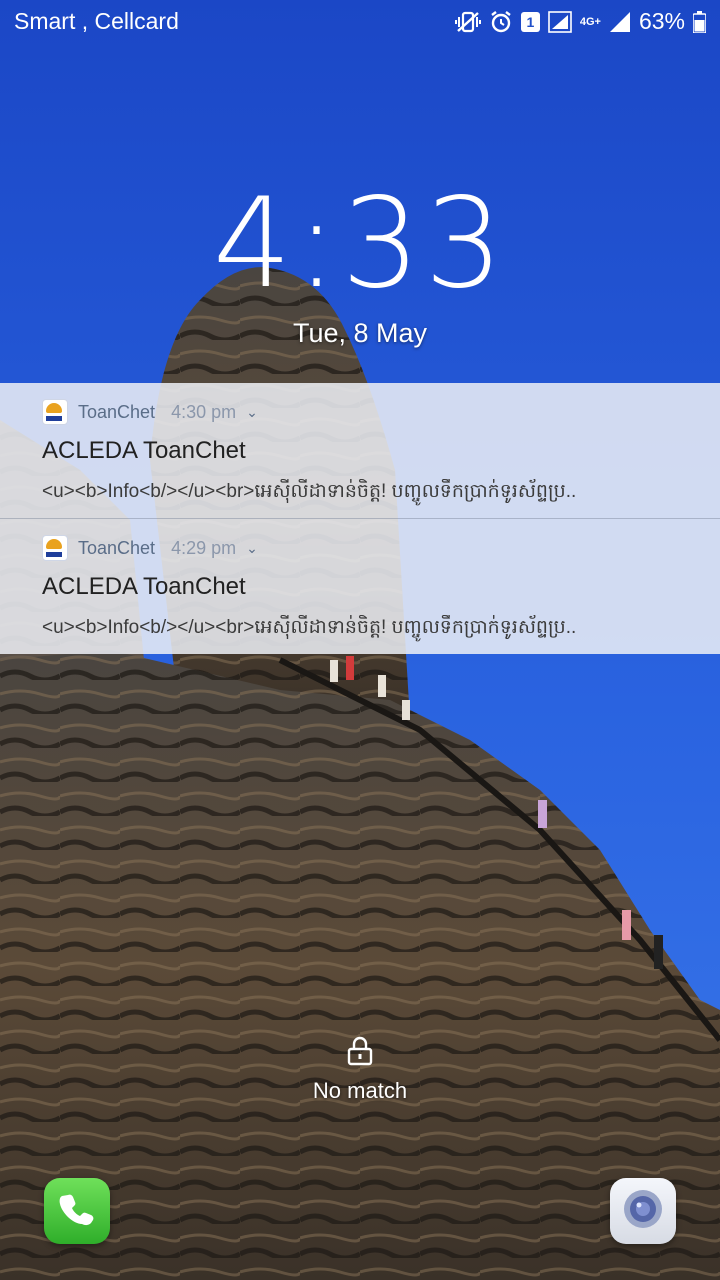 The image size is (720, 1280). I want to click on phone-shortcut-button, so click(77, 1211).